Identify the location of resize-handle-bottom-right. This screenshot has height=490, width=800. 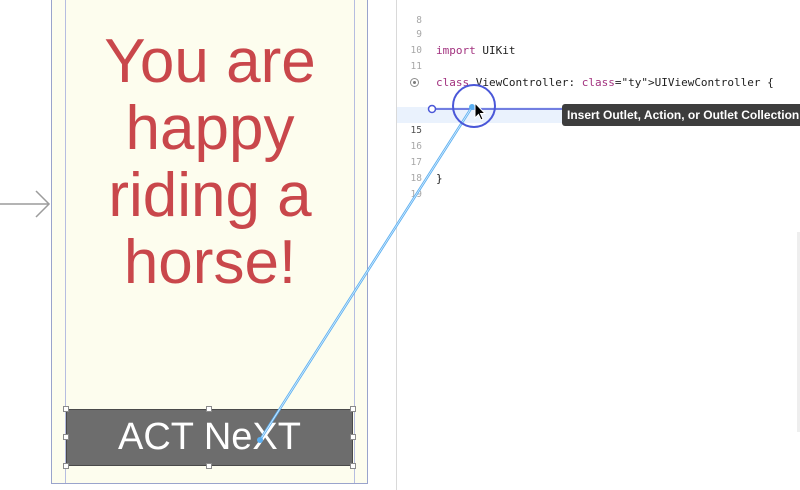
(353, 466).